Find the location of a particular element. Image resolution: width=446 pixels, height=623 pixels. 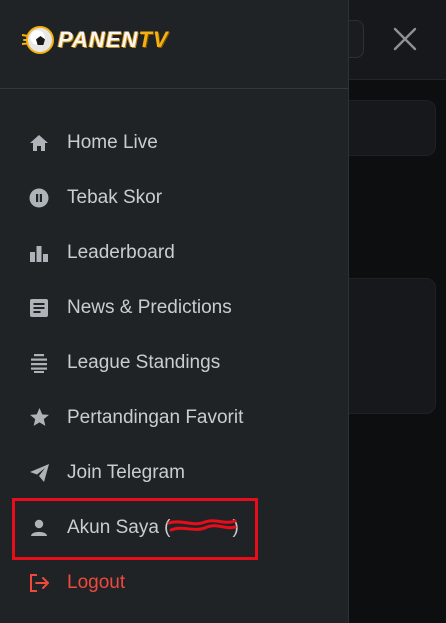

menu-item-label: Pertandingan Favorit is located at coordinates (155, 417).